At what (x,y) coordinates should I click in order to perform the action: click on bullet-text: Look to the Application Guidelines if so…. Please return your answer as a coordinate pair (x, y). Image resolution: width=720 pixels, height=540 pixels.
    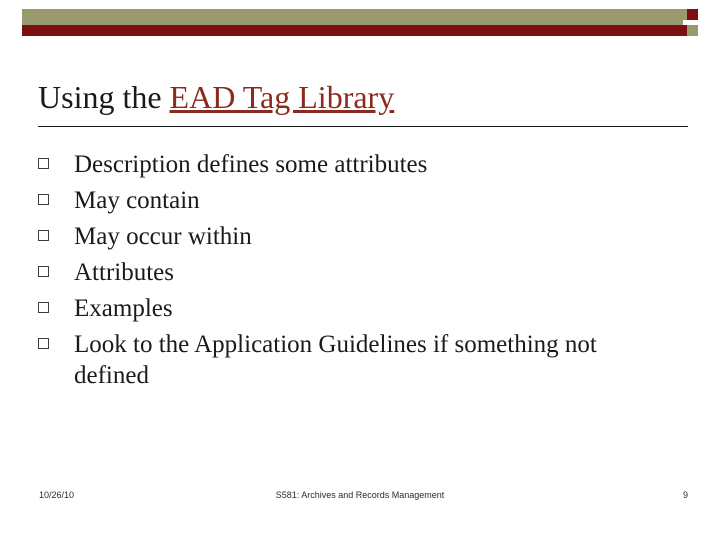
    Looking at the image, I should click on (335, 360).